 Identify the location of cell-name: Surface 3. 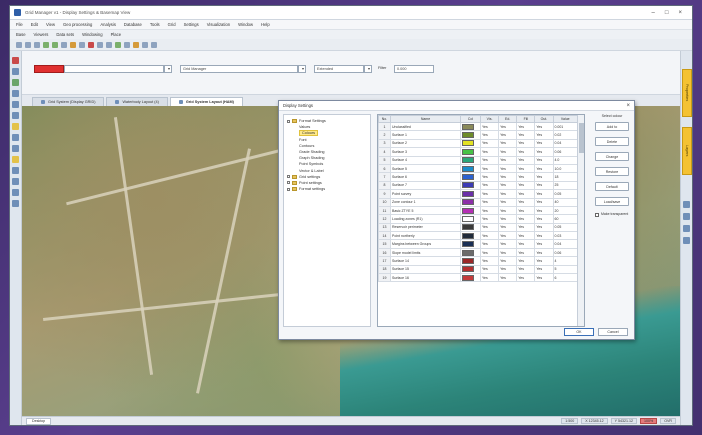
(425, 152).